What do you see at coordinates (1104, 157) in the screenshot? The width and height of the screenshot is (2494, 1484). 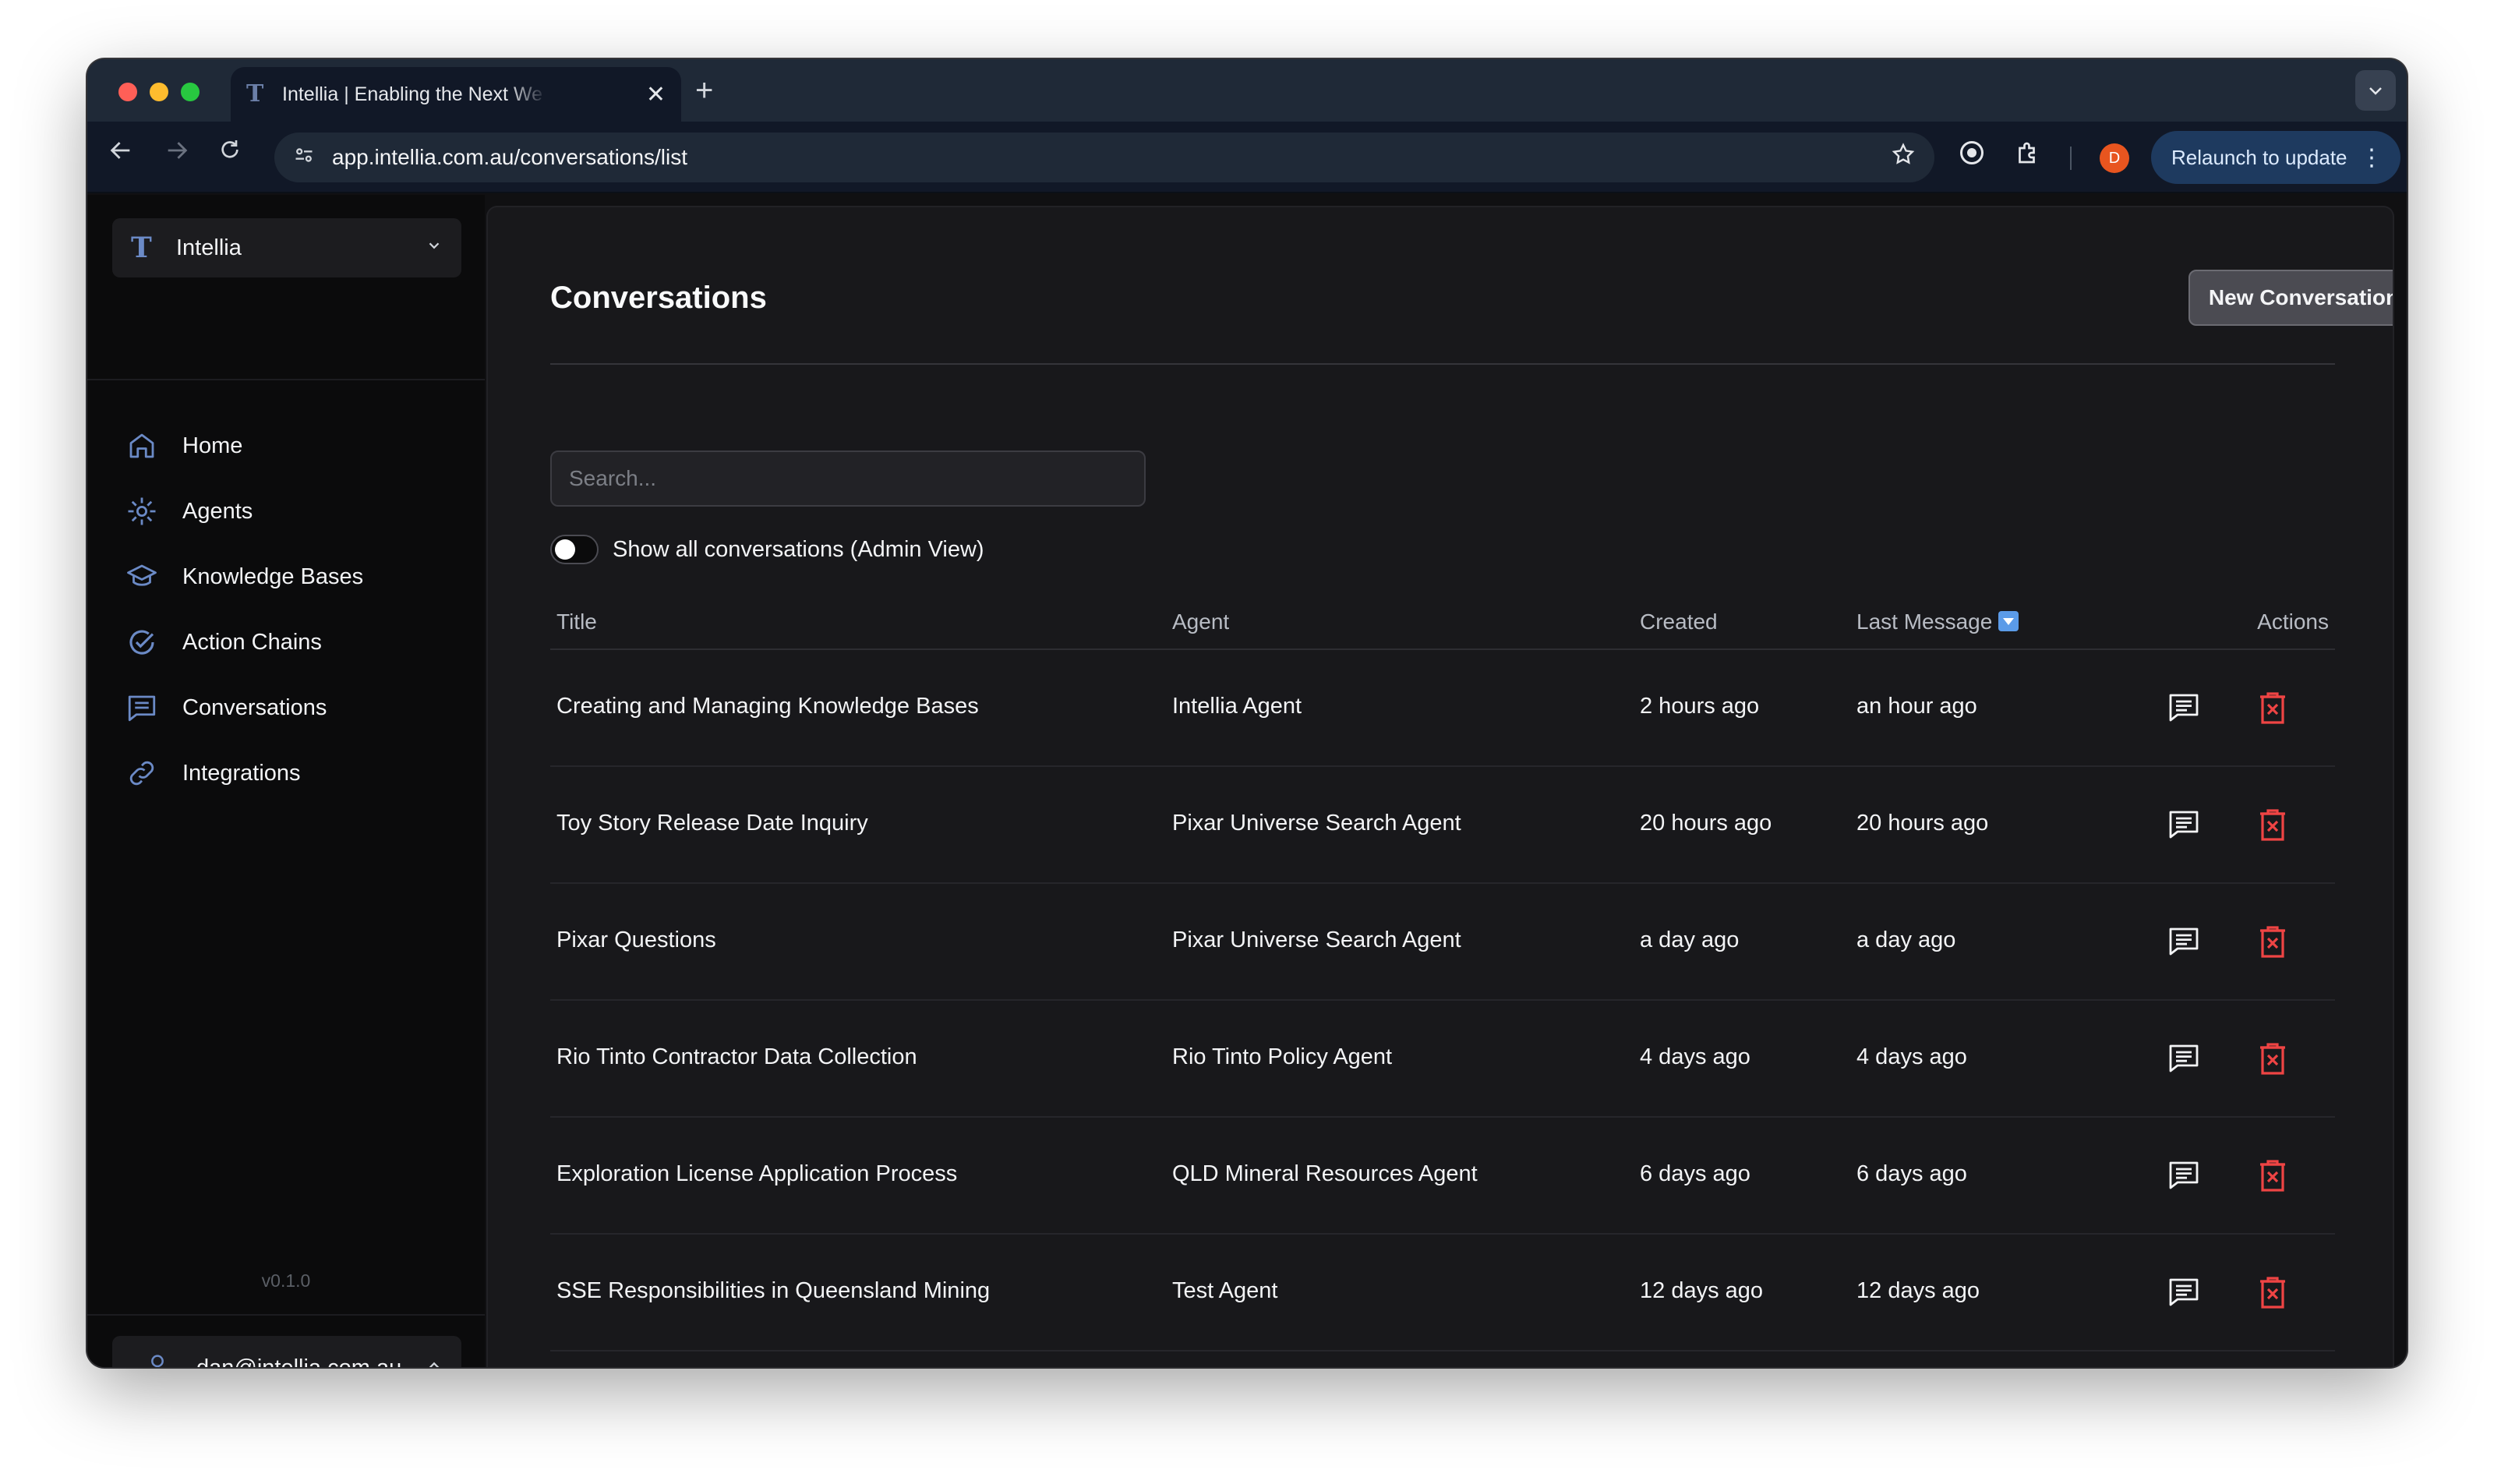 I see `address-bar: app.intellia.com.au/conversations/list` at bounding box center [1104, 157].